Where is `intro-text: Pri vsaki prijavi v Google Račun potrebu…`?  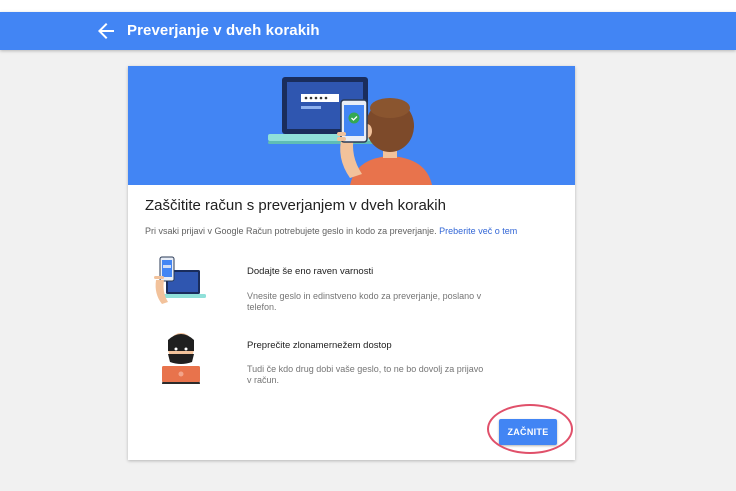
intro-text: Pri vsaki prijavi v Google Račun potrebu… is located at coordinates (355, 231).